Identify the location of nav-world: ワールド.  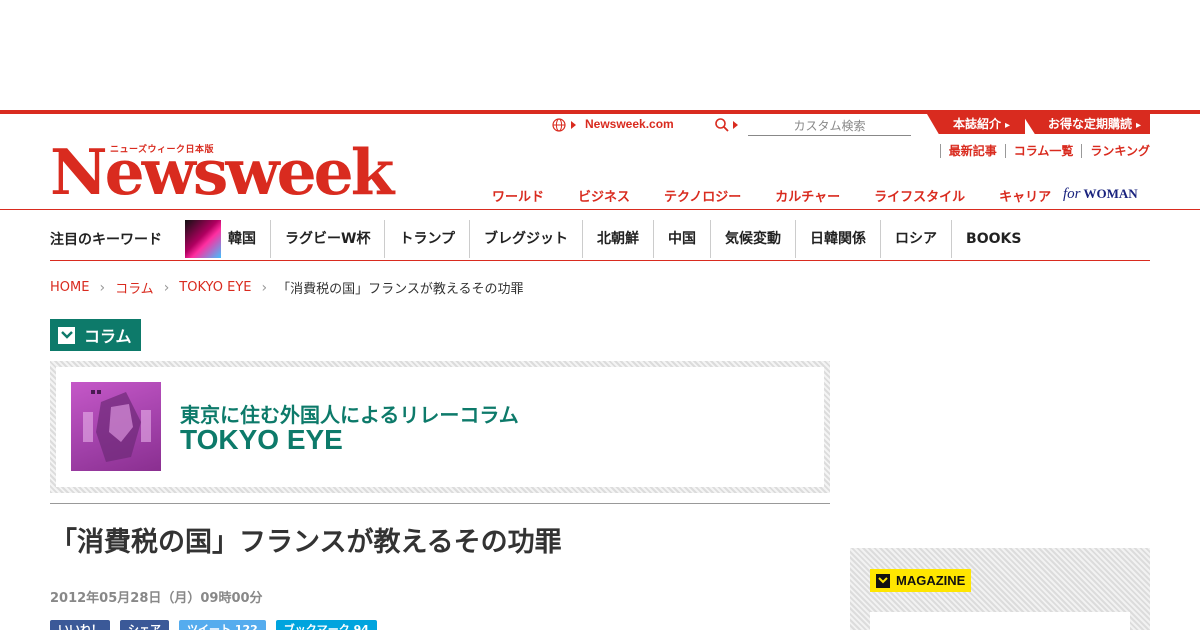
(518, 195).